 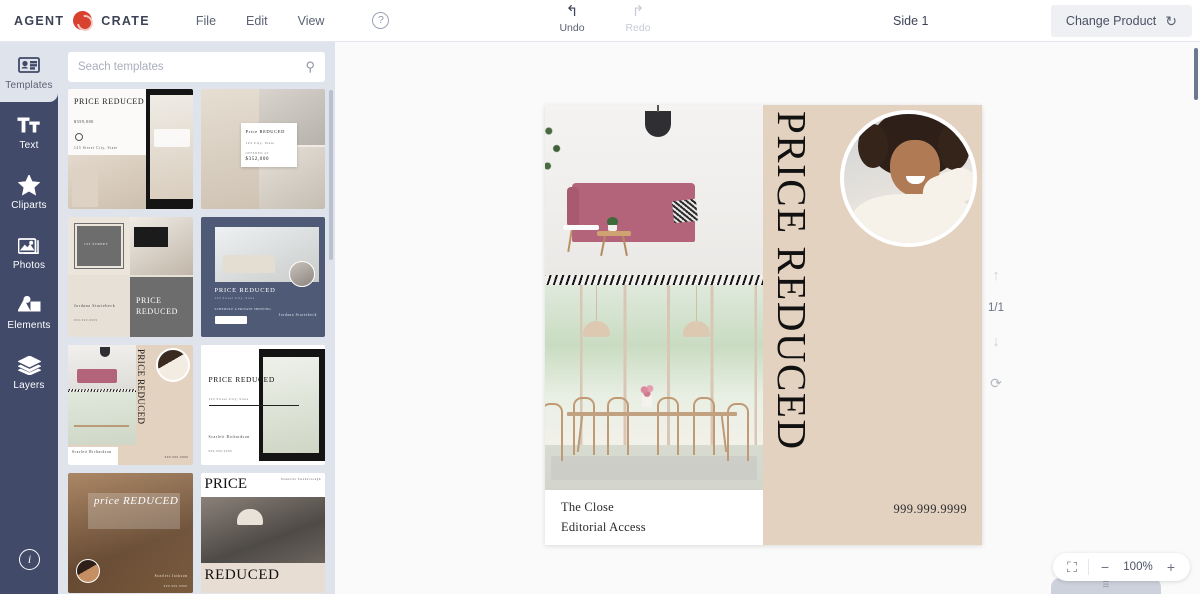 What do you see at coordinates (572, 18) in the screenshot?
I see `undo-button: ↰ Undo` at bounding box center [572, 18].